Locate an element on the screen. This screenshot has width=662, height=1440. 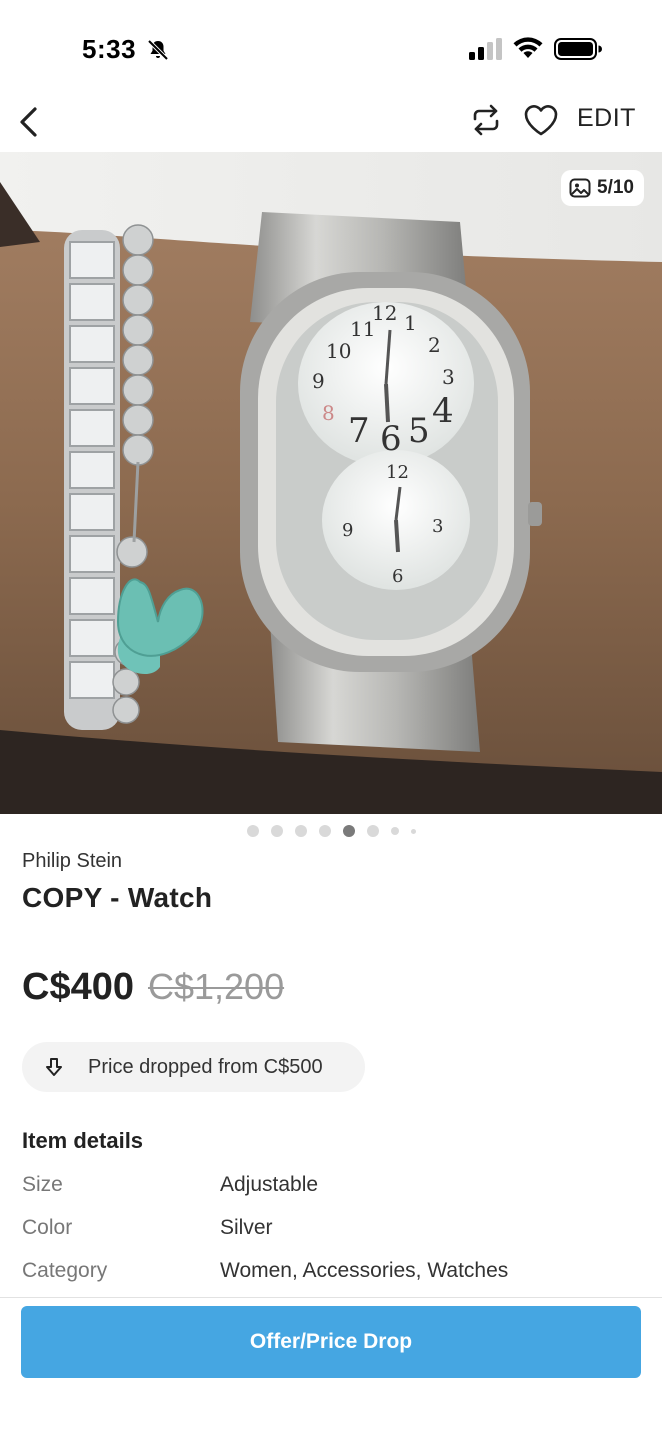
cellular-signal-icon is located at coordinates (485, 49).